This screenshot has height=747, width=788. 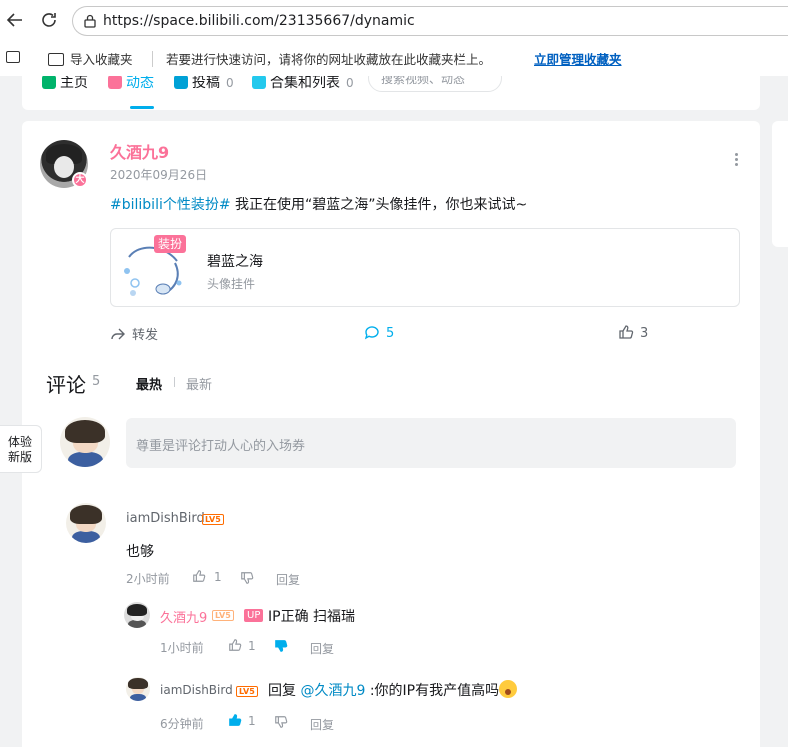 I want to click on reply-user-name: 久酒九9, so click(x=183, y=616).